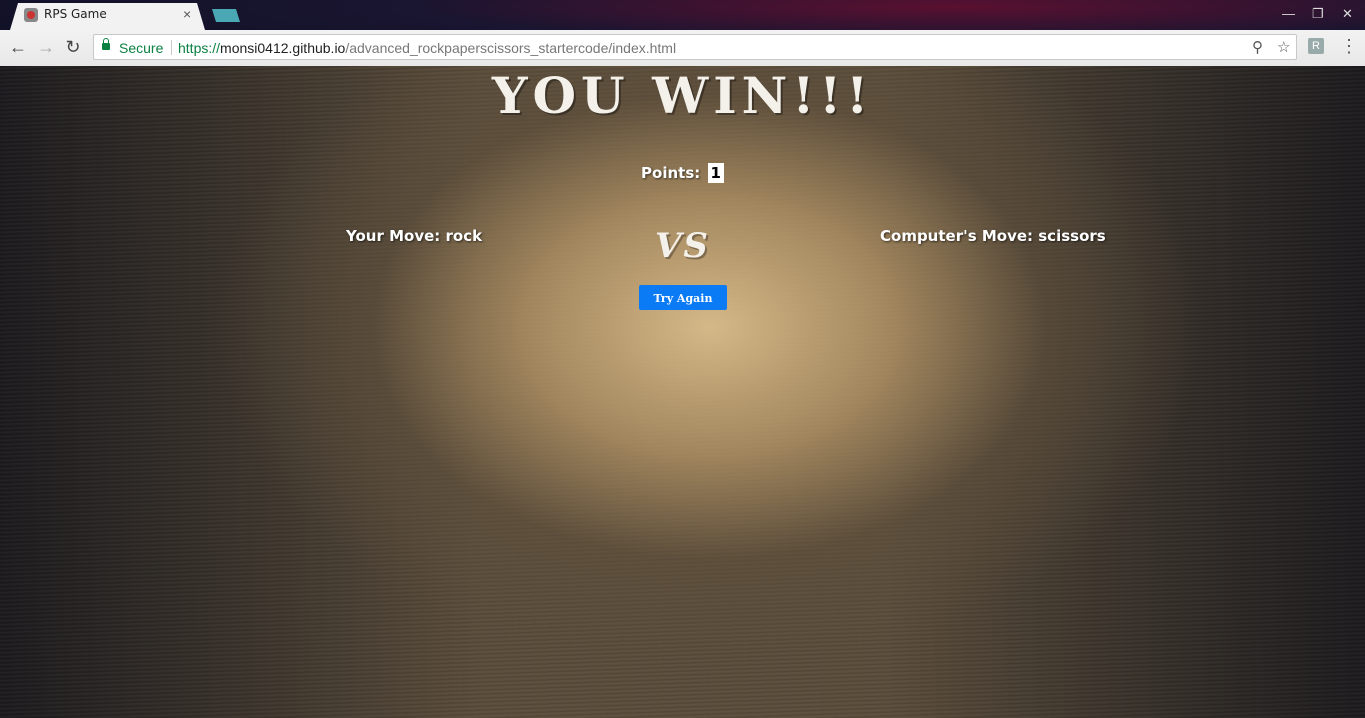  What do you see at coordinates (171, 47) in the screenshot?
I see `omnibox-divider` at bounding box center [171, 47].